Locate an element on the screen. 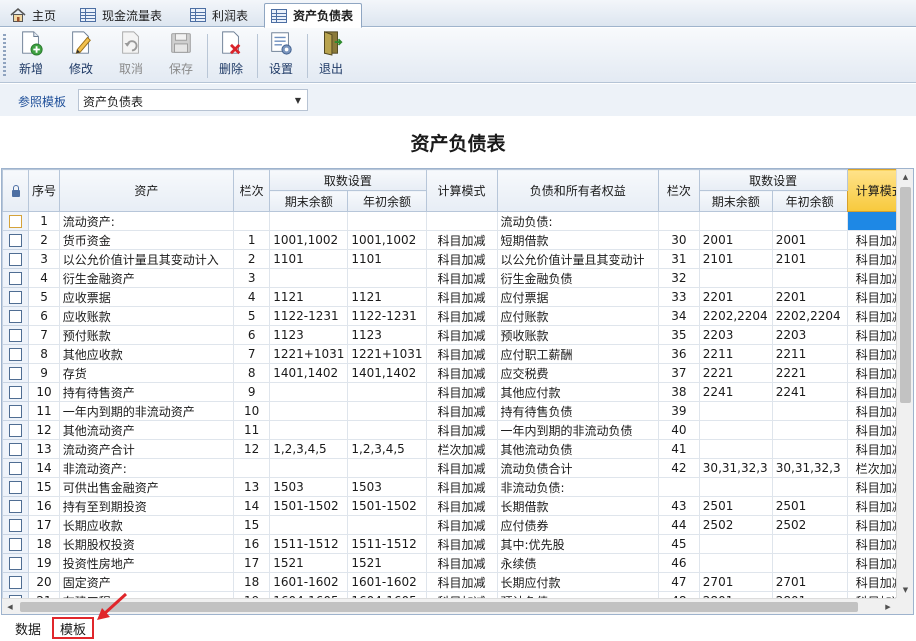  cell-begin-balance: 1122-1231 is located at coordinates (387, 316).